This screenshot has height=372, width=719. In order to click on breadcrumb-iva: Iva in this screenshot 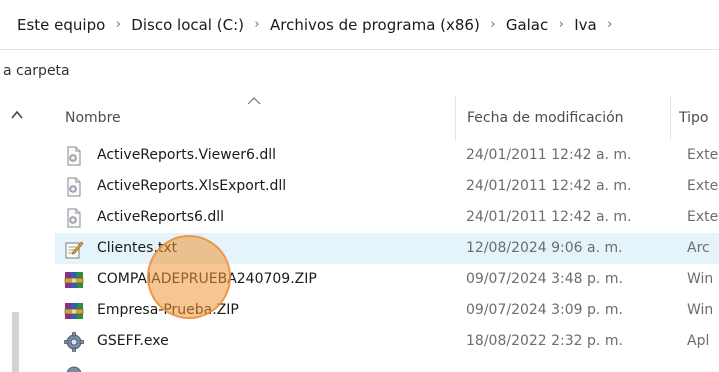, I will do `click(585, 25)`.